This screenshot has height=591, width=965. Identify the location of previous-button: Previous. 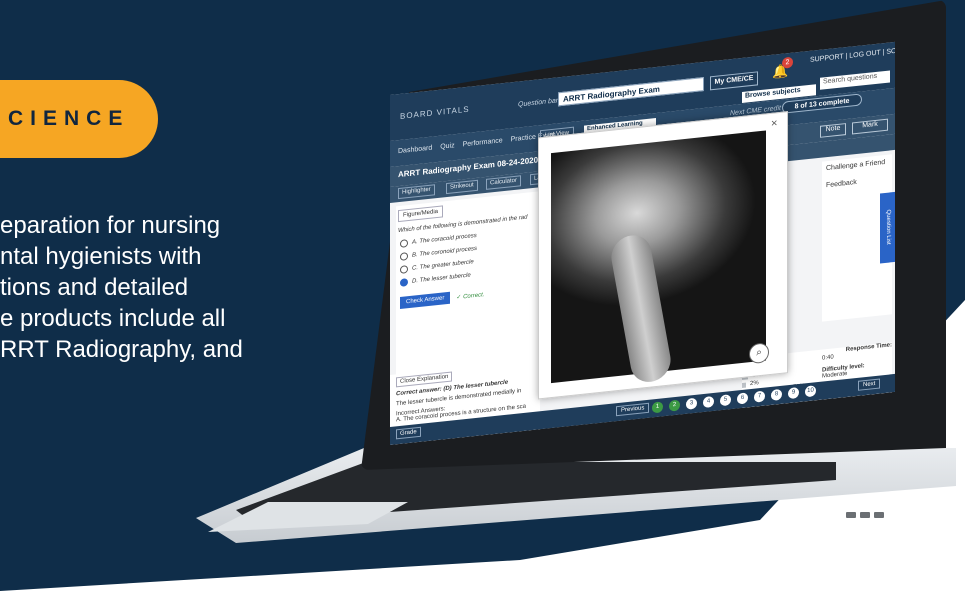
(633, 409).